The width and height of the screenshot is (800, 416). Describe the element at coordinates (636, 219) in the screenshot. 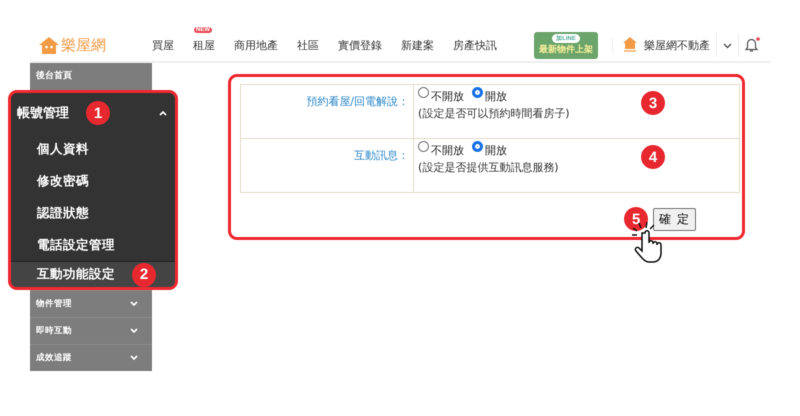

I see `step-number-badge: 5` at that location.